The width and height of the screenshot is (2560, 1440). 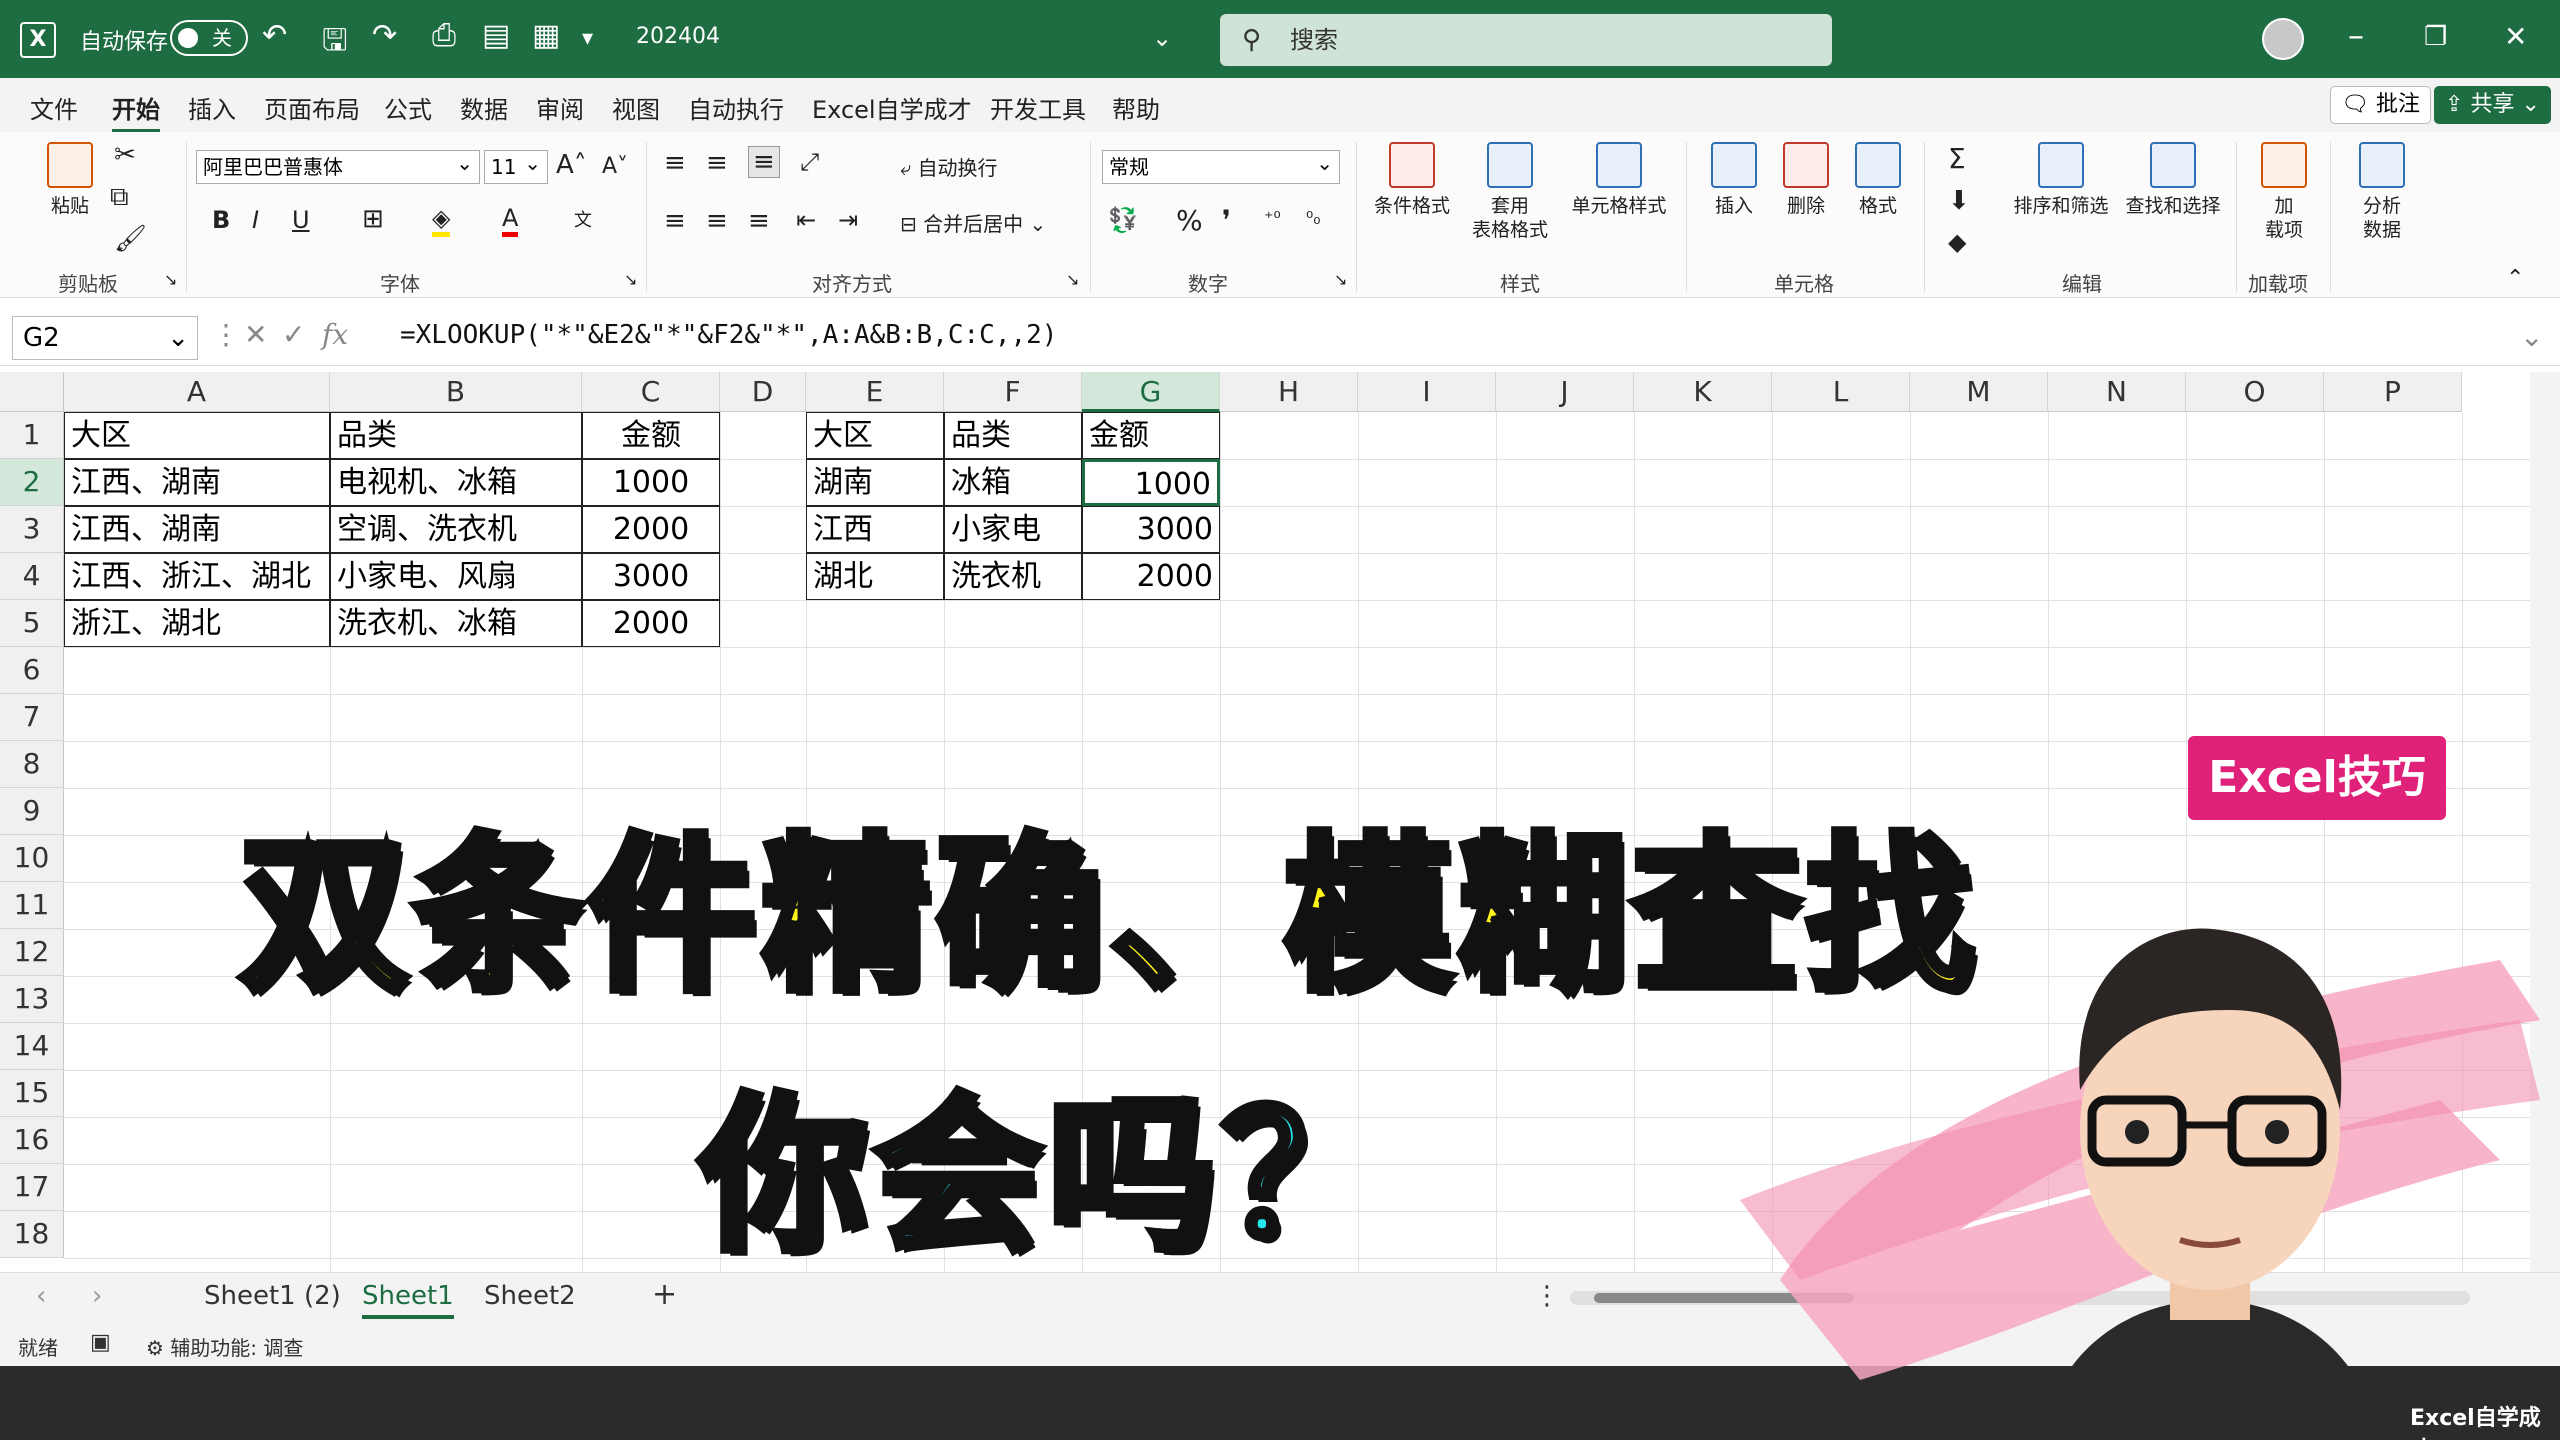 What do you see at coordinates (1013, 576) in the screenshot?
I see `table2-cell: 洗衣机` at bounding box center [1013, 576].